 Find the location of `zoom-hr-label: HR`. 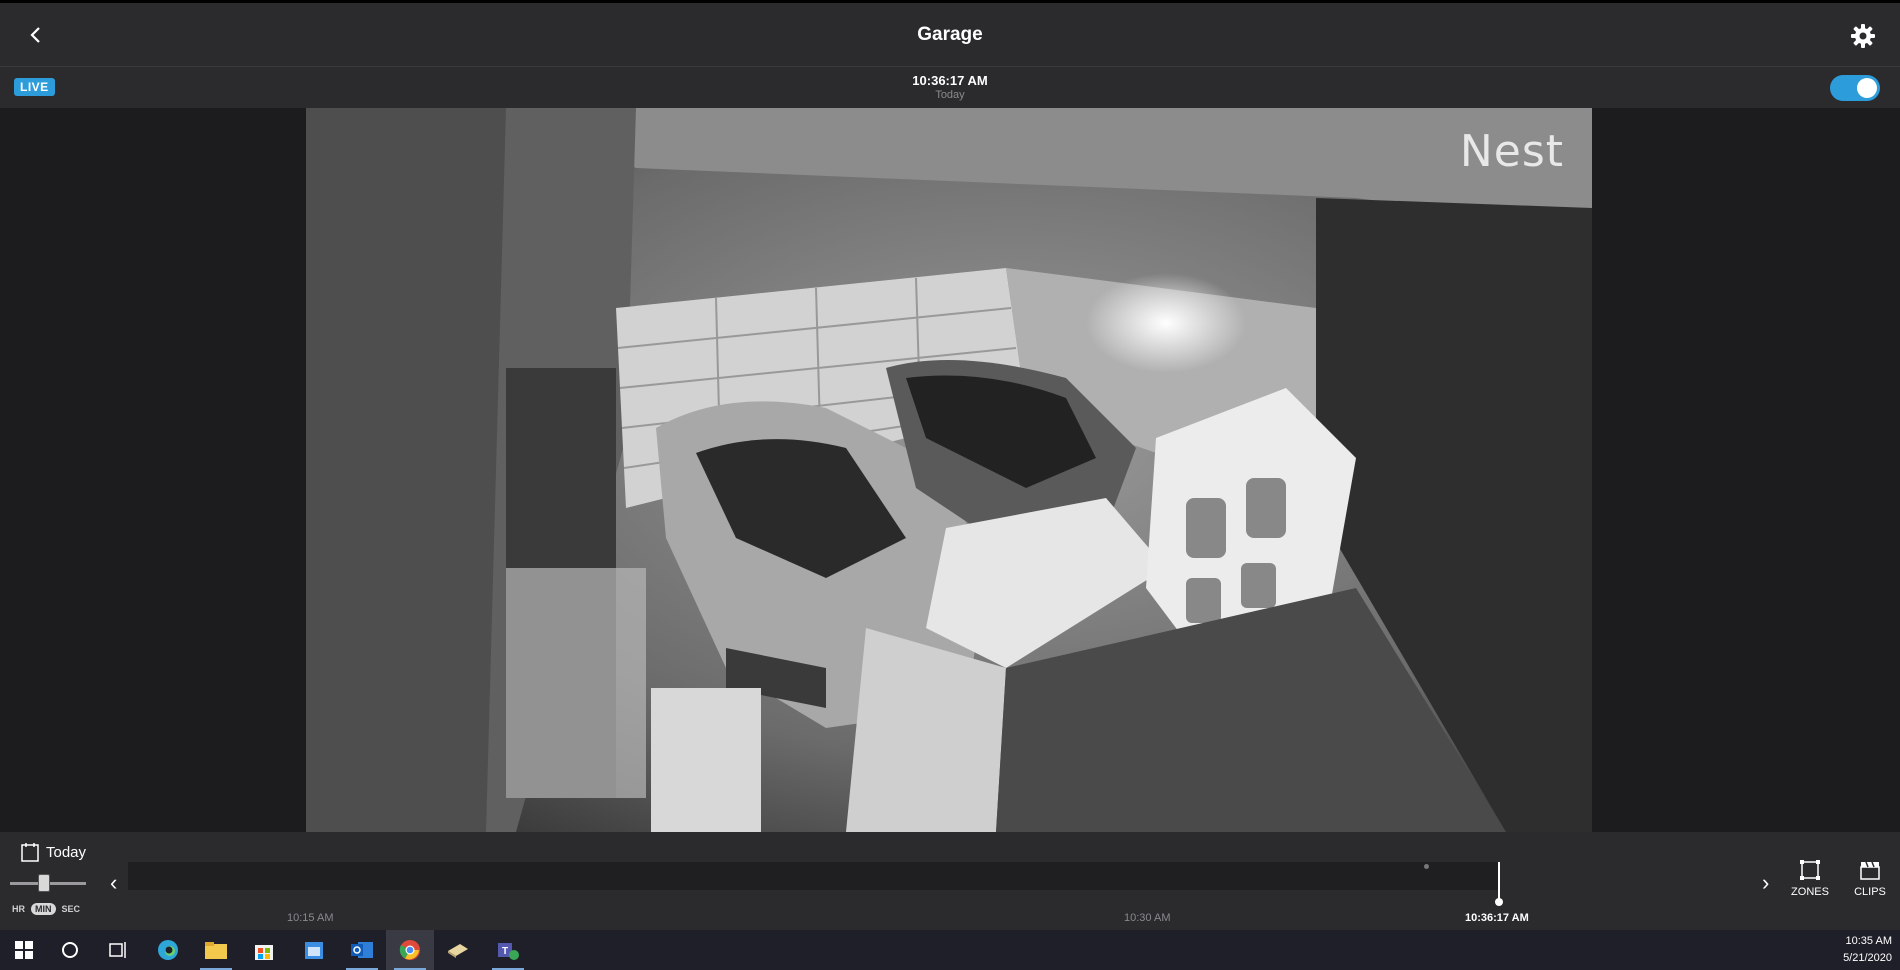

zoom-hr-label: HR is located at coordinates (18, 909).